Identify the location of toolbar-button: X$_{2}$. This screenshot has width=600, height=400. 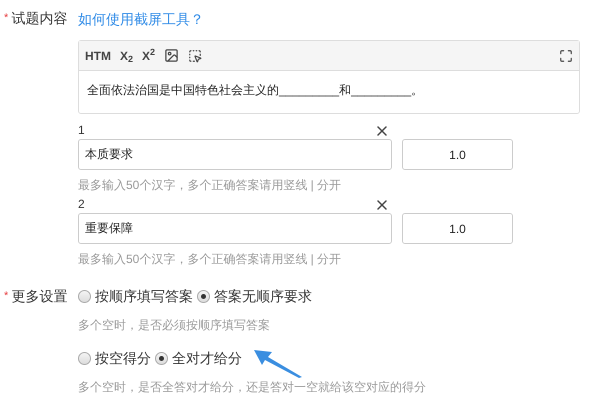
(127, 55).